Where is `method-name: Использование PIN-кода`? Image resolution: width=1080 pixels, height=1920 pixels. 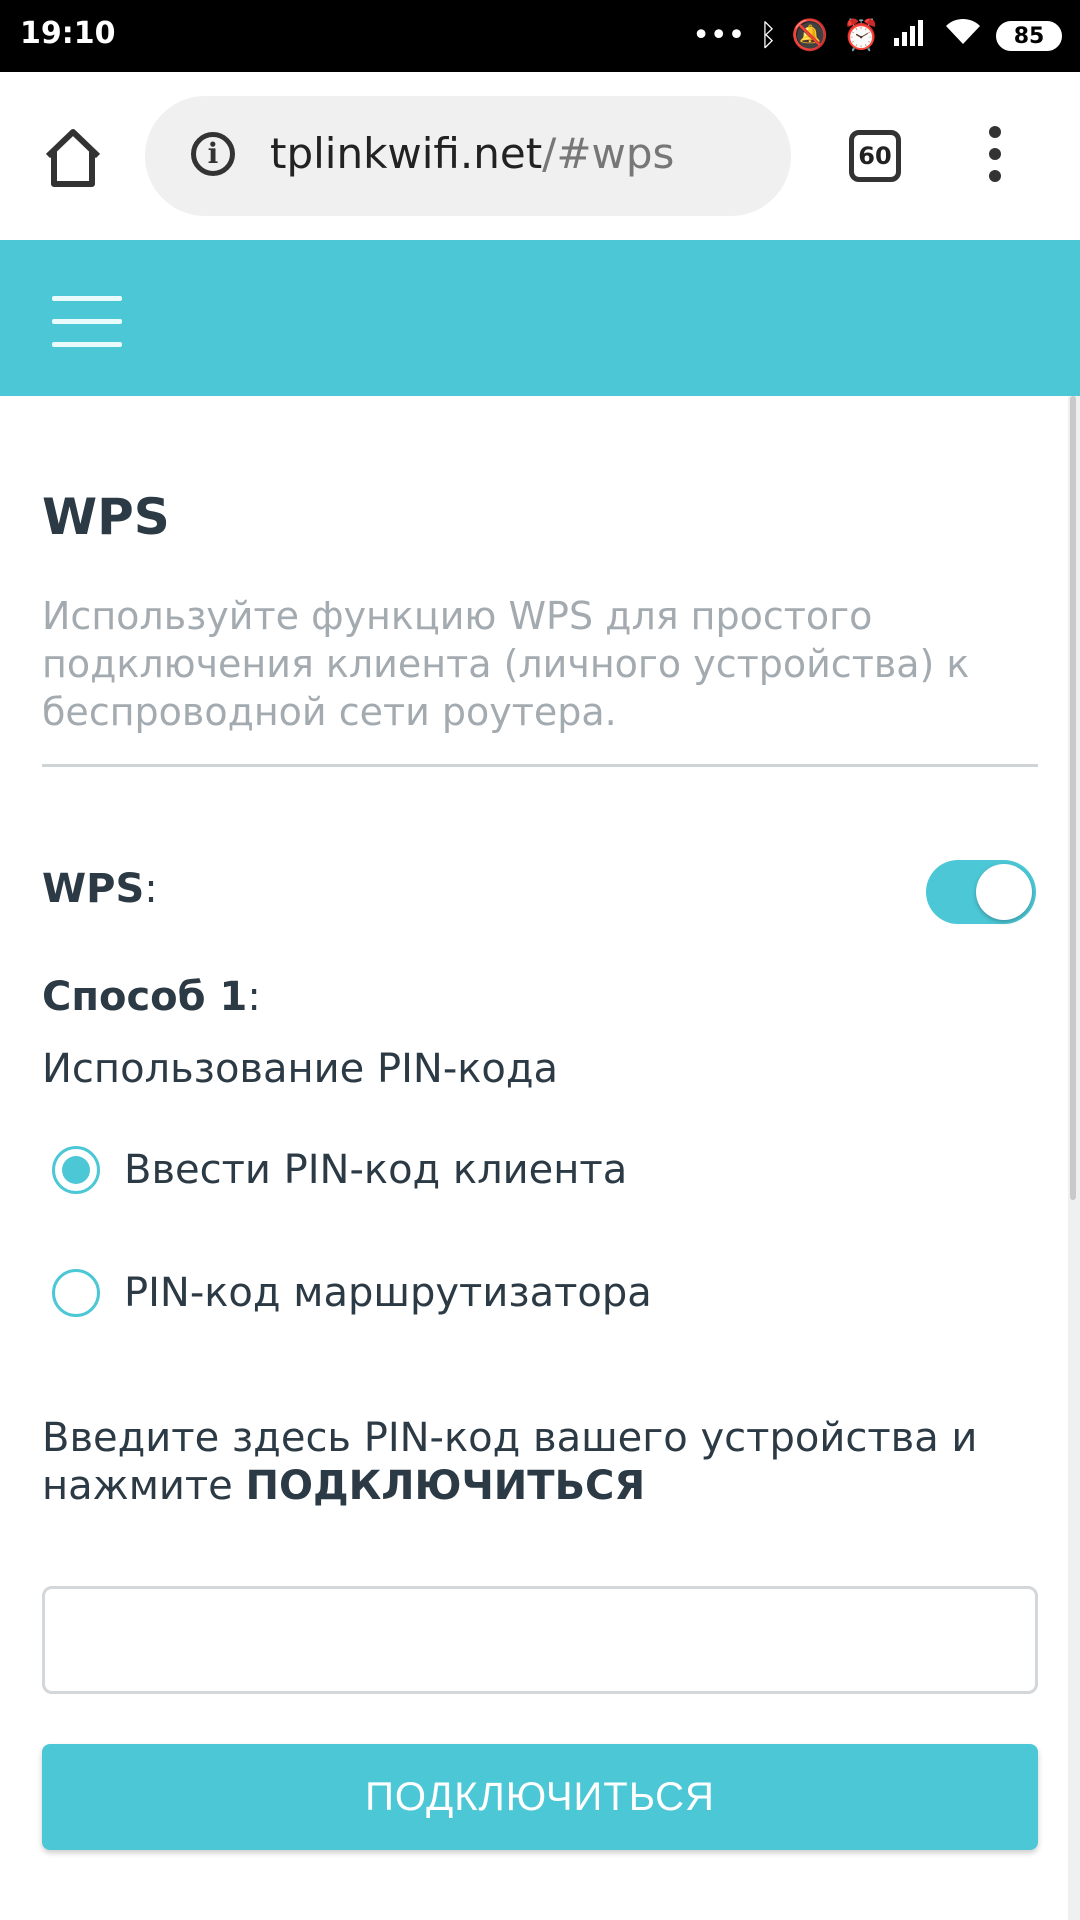
method-name: Использование PIN-кода is located at coordinates (300, 1069).